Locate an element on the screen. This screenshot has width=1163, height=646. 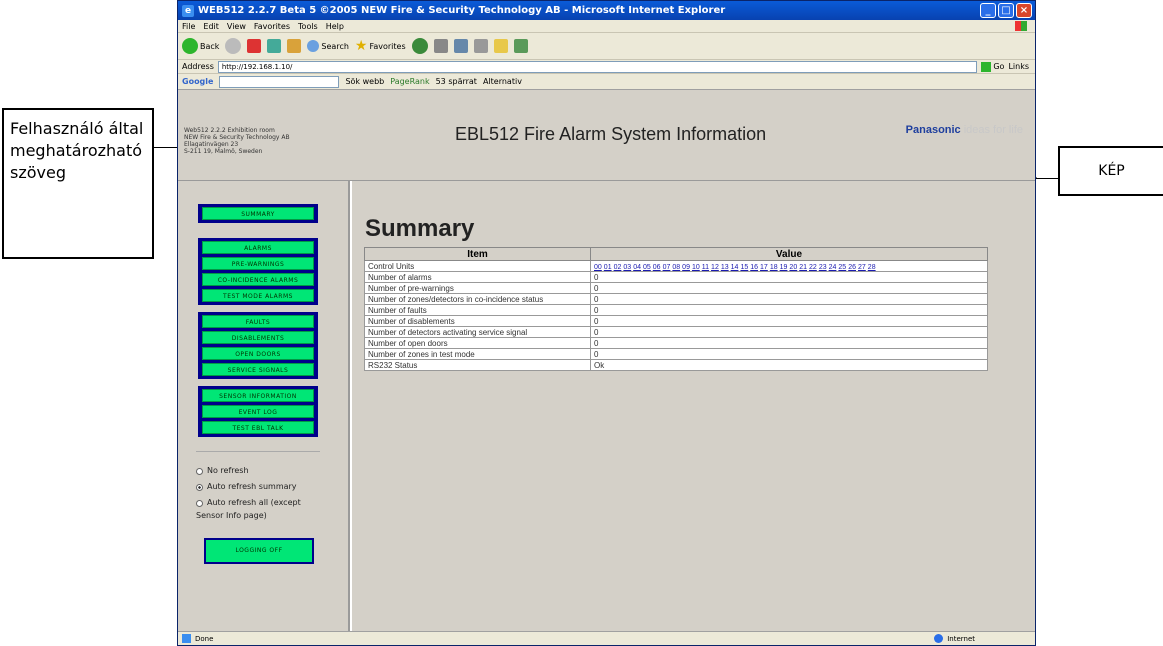
control-unit-link: 25 is located at coordinates (842, 267).